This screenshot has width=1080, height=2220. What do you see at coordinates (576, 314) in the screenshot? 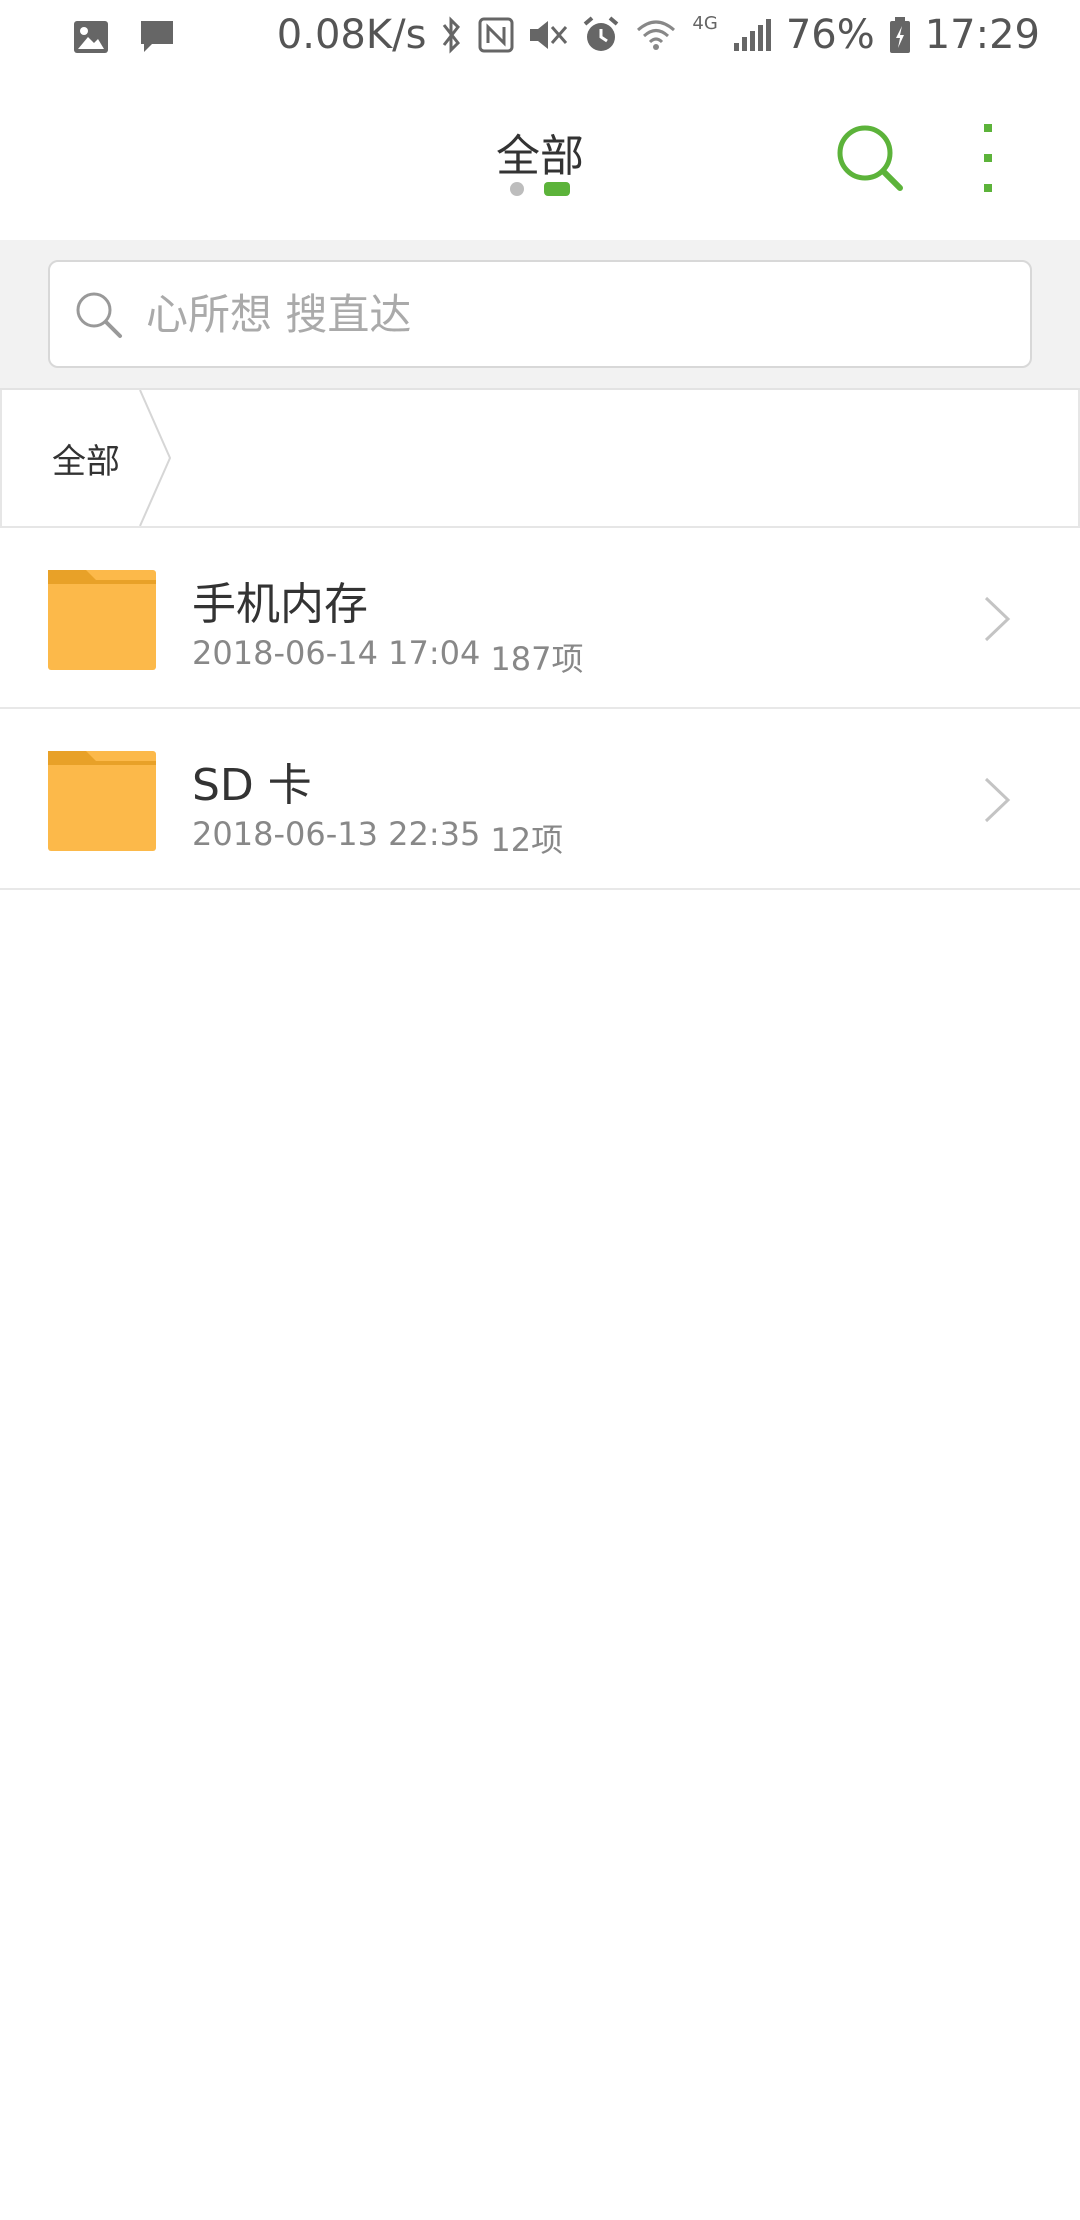
I see `search-input` at bounding box center [576, 314].